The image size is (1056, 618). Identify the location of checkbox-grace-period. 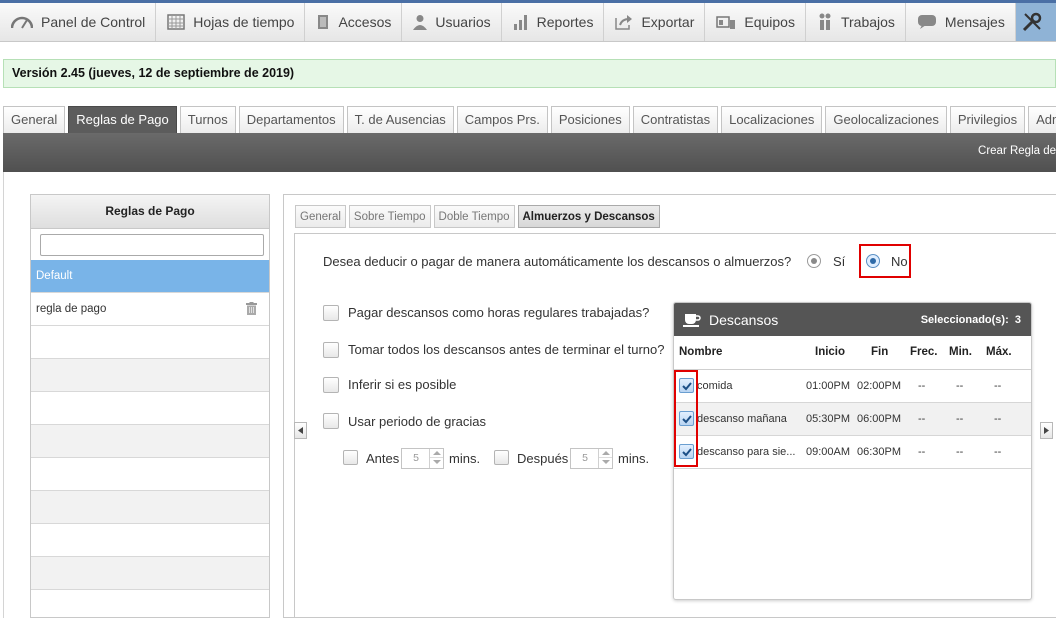
(331, 421).